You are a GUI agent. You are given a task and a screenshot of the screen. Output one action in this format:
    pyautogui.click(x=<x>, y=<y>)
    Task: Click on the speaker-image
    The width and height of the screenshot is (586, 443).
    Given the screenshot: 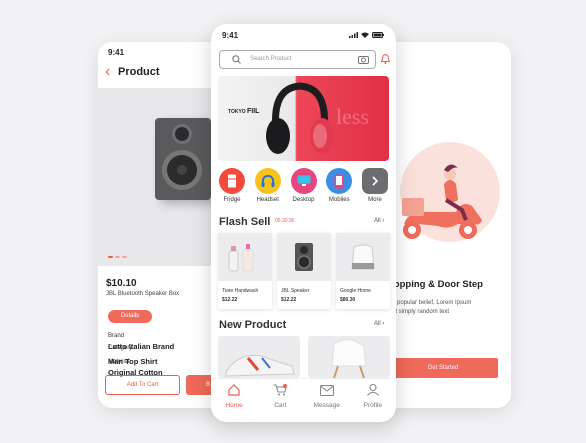 What is the action you would take?
    pyautogui.click(x=183, y=159)
    